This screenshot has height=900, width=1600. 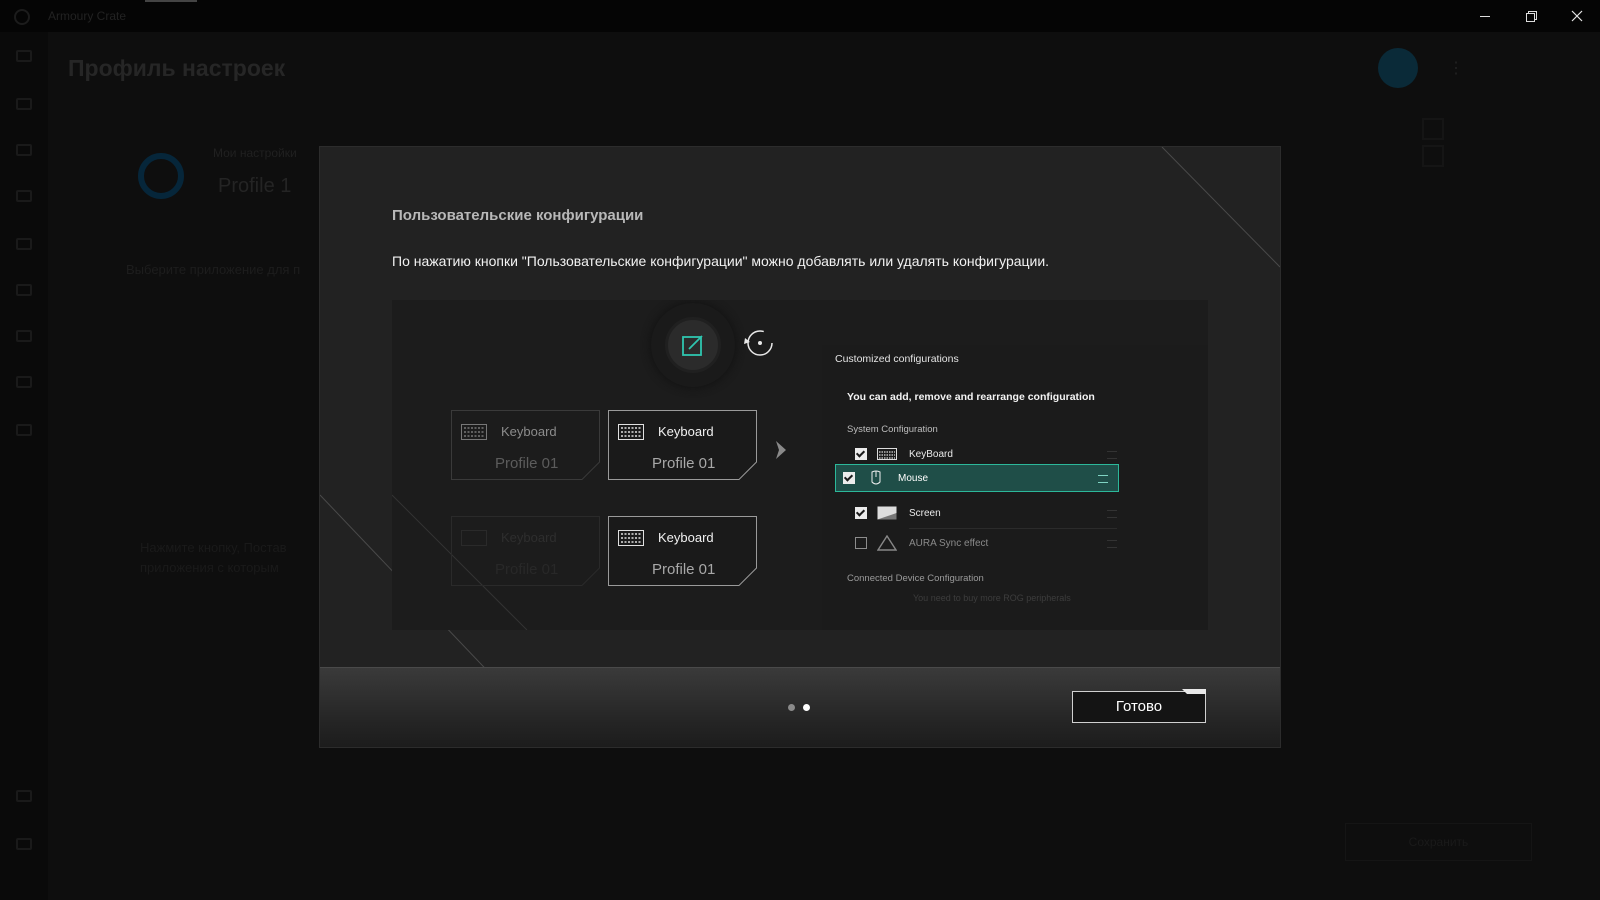 I want to click on mouse-icon, so click(x=876, y=477).